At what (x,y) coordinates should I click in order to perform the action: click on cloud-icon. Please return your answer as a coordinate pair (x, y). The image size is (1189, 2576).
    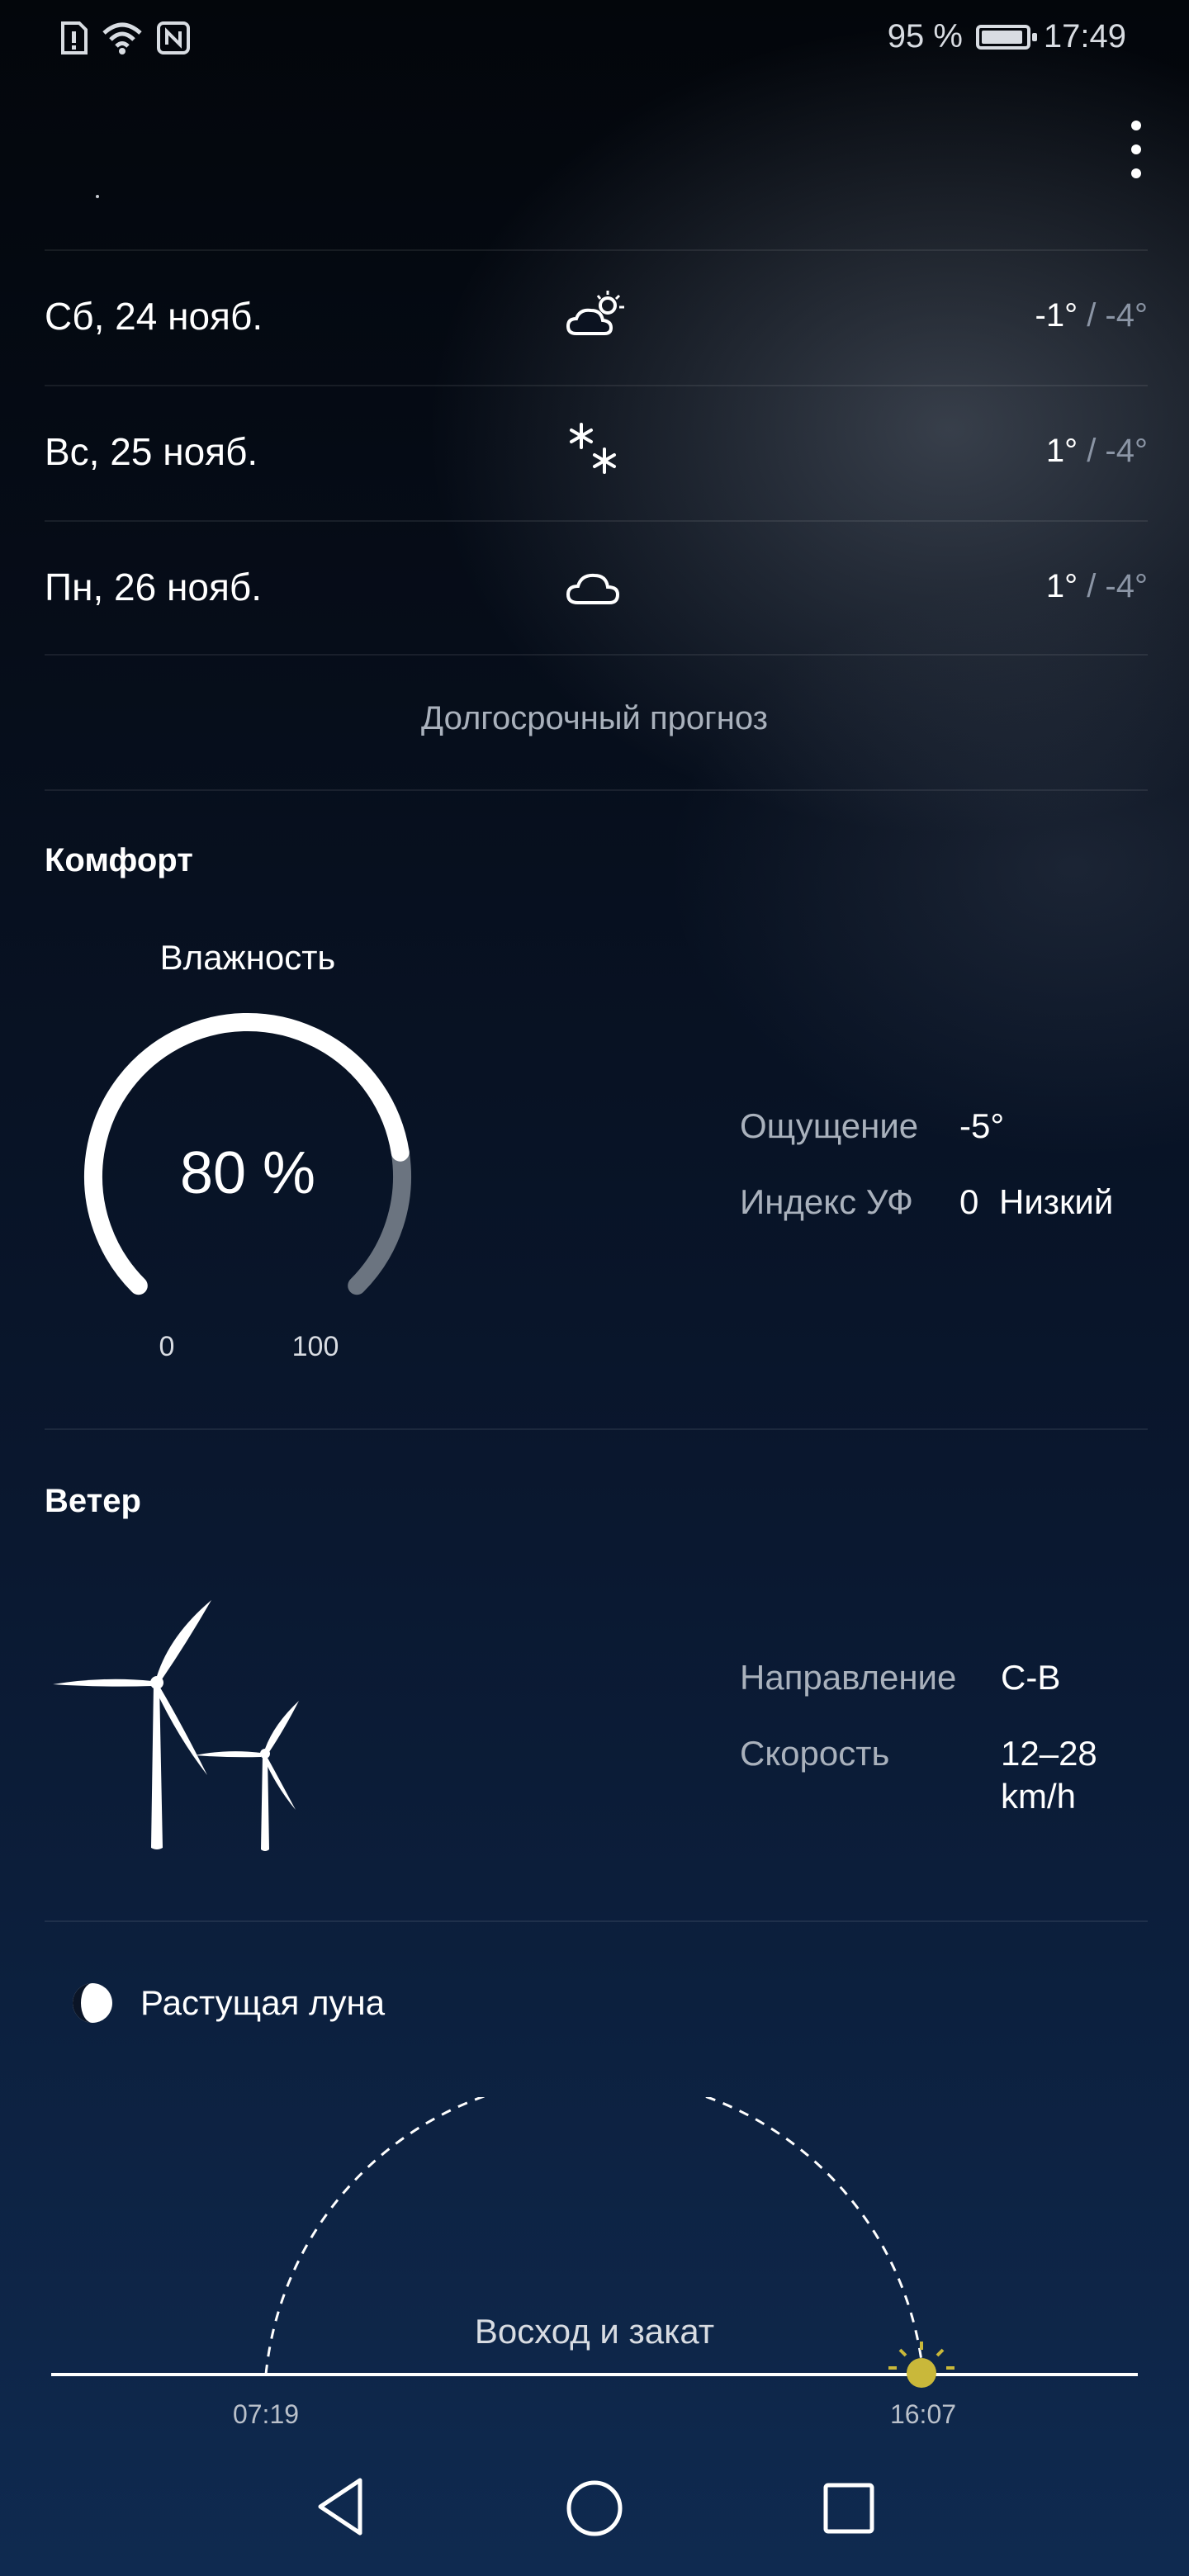
    Looking at the image, I should click on (593, 588).